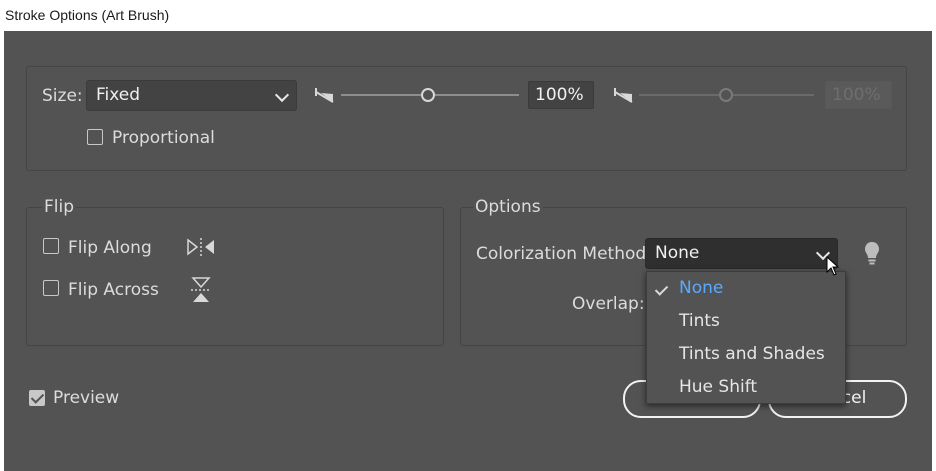 The image size is (936, 471). I want to click on size-label: Size:, so click(62, 96).